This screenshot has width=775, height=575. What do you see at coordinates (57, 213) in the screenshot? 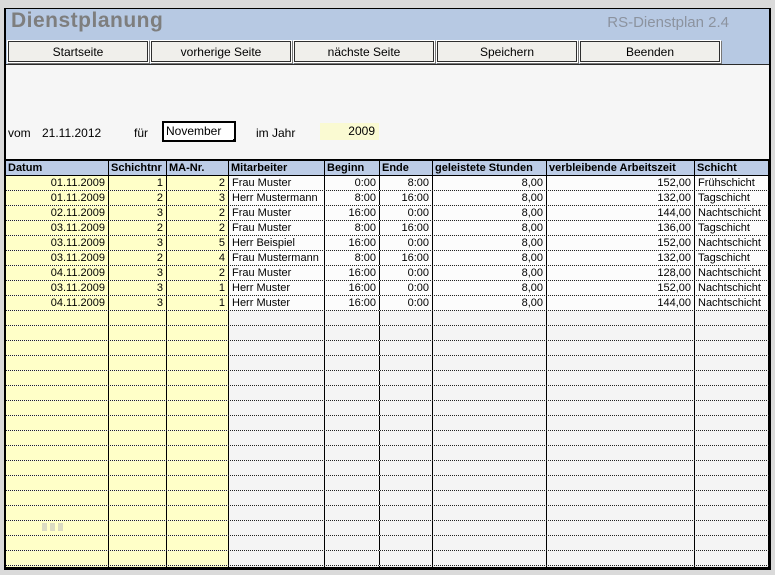
I see `cell-datum: 02.11.2009` at bounding box center [57, 213].